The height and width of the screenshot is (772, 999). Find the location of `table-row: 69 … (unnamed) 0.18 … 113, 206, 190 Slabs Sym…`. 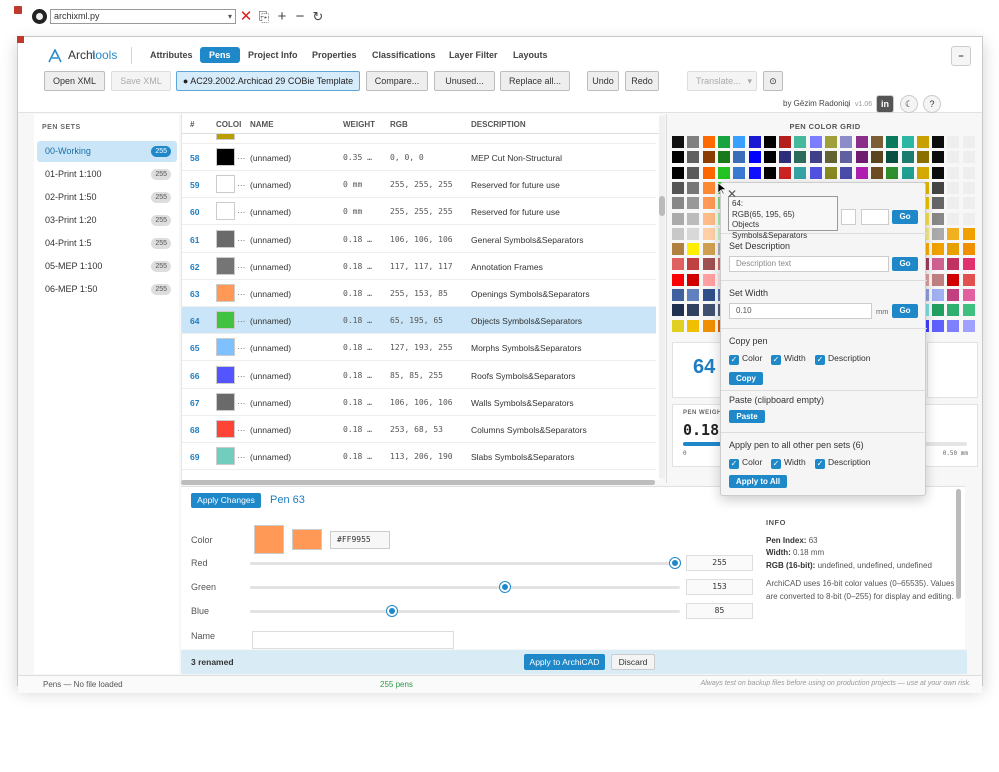

table-row: 69 … (unnamed) 0.18 … 113, 206, 190 Slabs Sym… is located at coordinates (419, 457).